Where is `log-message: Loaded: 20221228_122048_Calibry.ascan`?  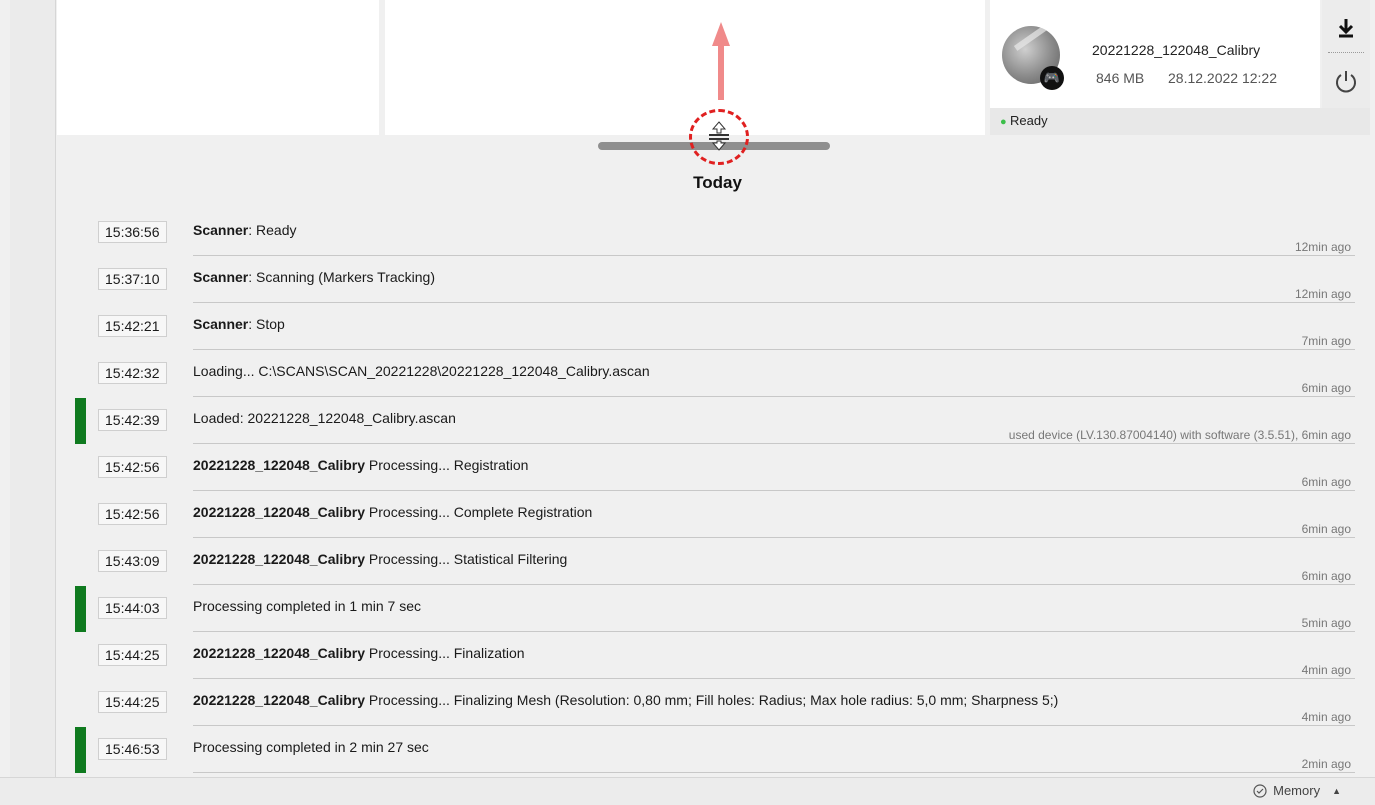 log-message: Loaded: 20221228_122048_Calibry.ascan is located at coordinates (324, 418).